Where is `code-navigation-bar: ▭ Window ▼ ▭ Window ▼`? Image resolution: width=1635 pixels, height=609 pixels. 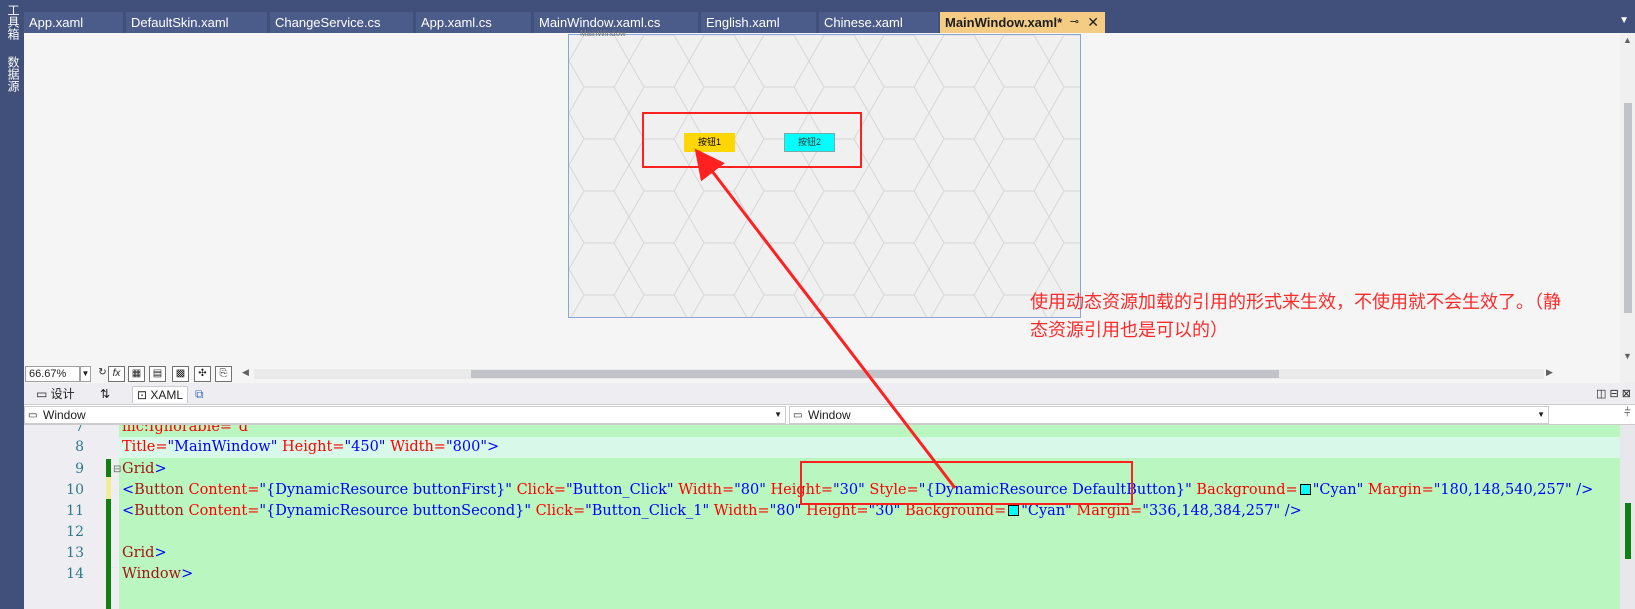 code-navigation-bar: ▭ Window ▼ ▭ Window ▼ is located at coordinates (829, 415).